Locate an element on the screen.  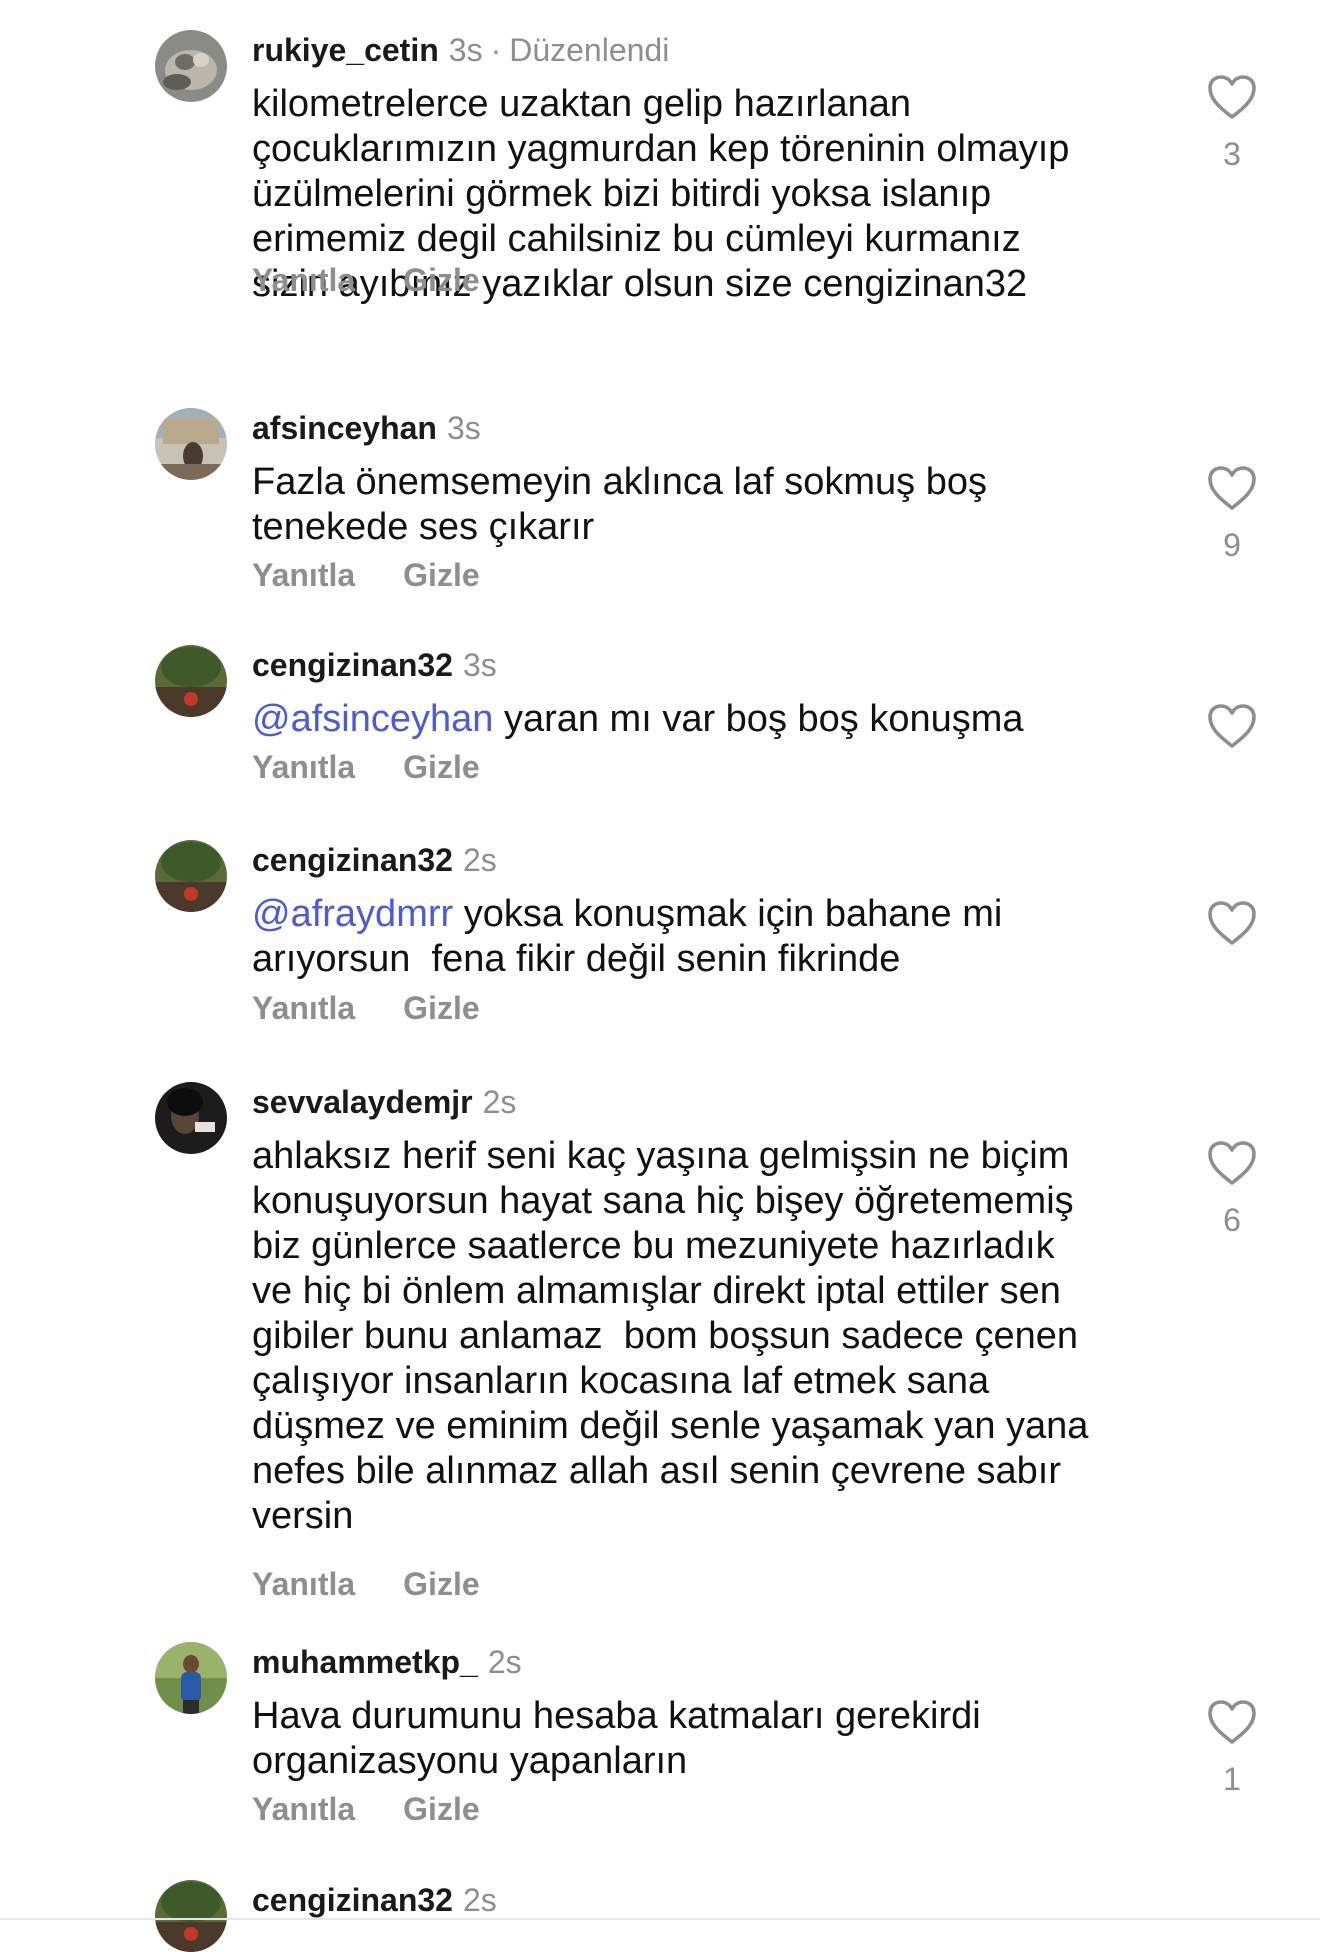
like-count: 3 is located at coordinates (1232, 154).